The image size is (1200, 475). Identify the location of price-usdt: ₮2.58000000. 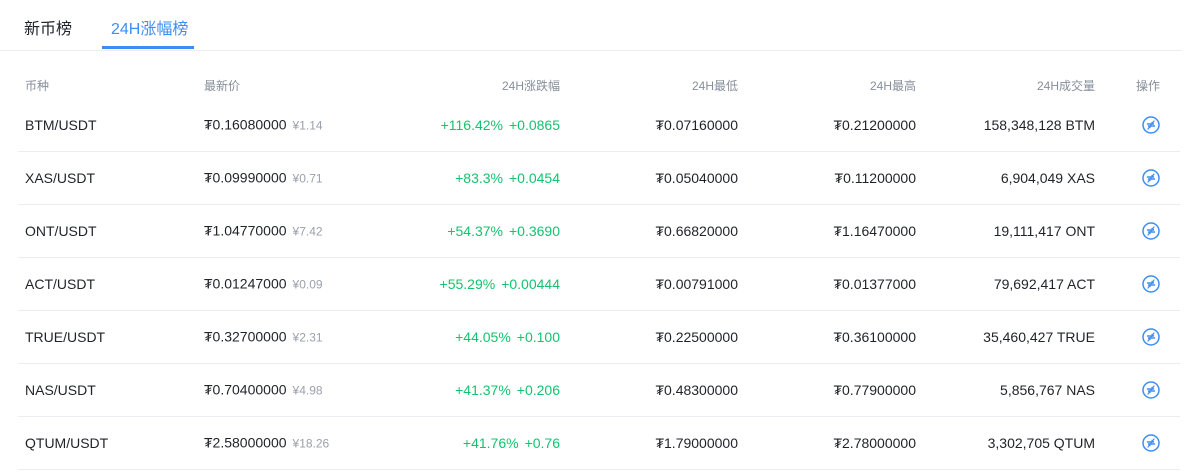
(245, 442).